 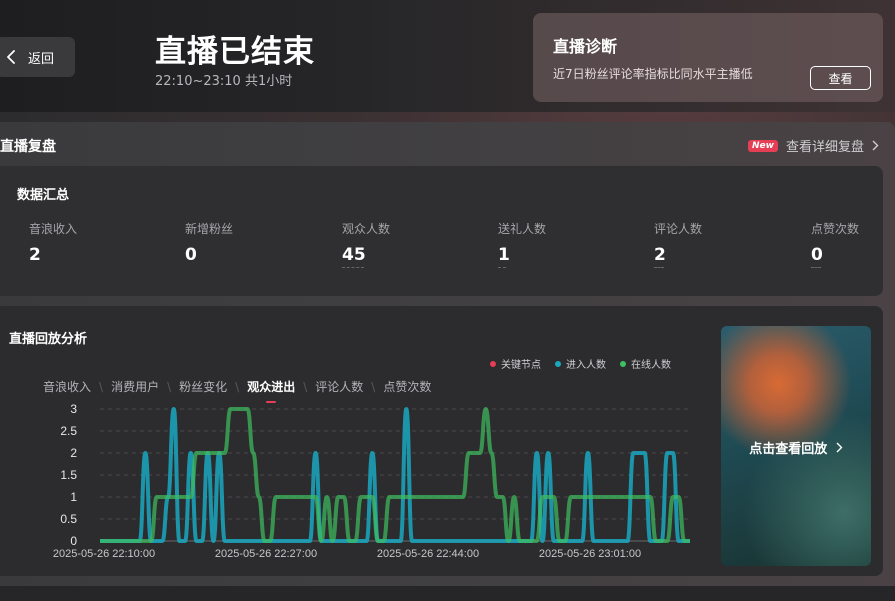 What do you see at coordinates (590, 554) in the screenshot?
I see `x-tick-label: 2025-05-26 23:01:00` at bounding box center [590, 554].